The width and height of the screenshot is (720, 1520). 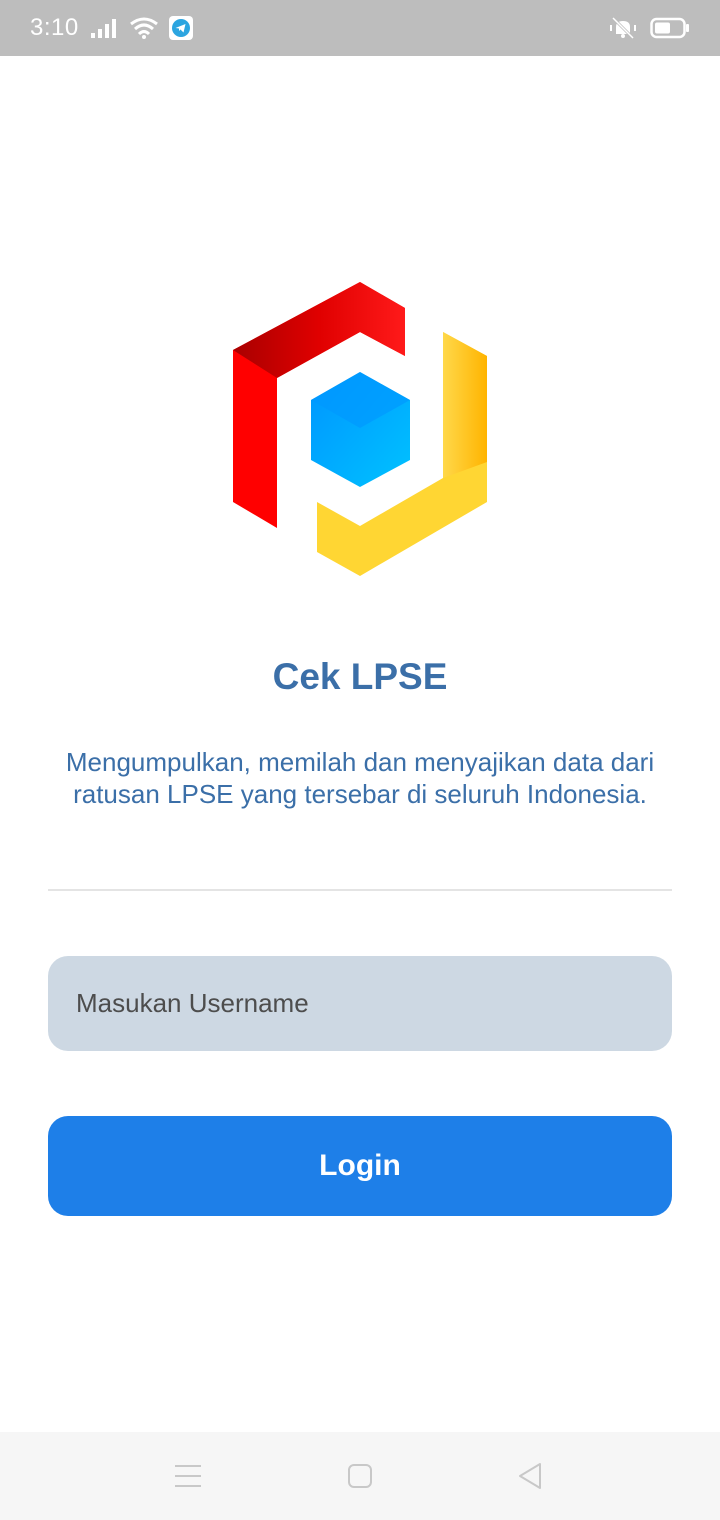 What do you see at coordinates (360, 1003) in the screenshot?
I see `username-input` at bounding box center [360, 1003].